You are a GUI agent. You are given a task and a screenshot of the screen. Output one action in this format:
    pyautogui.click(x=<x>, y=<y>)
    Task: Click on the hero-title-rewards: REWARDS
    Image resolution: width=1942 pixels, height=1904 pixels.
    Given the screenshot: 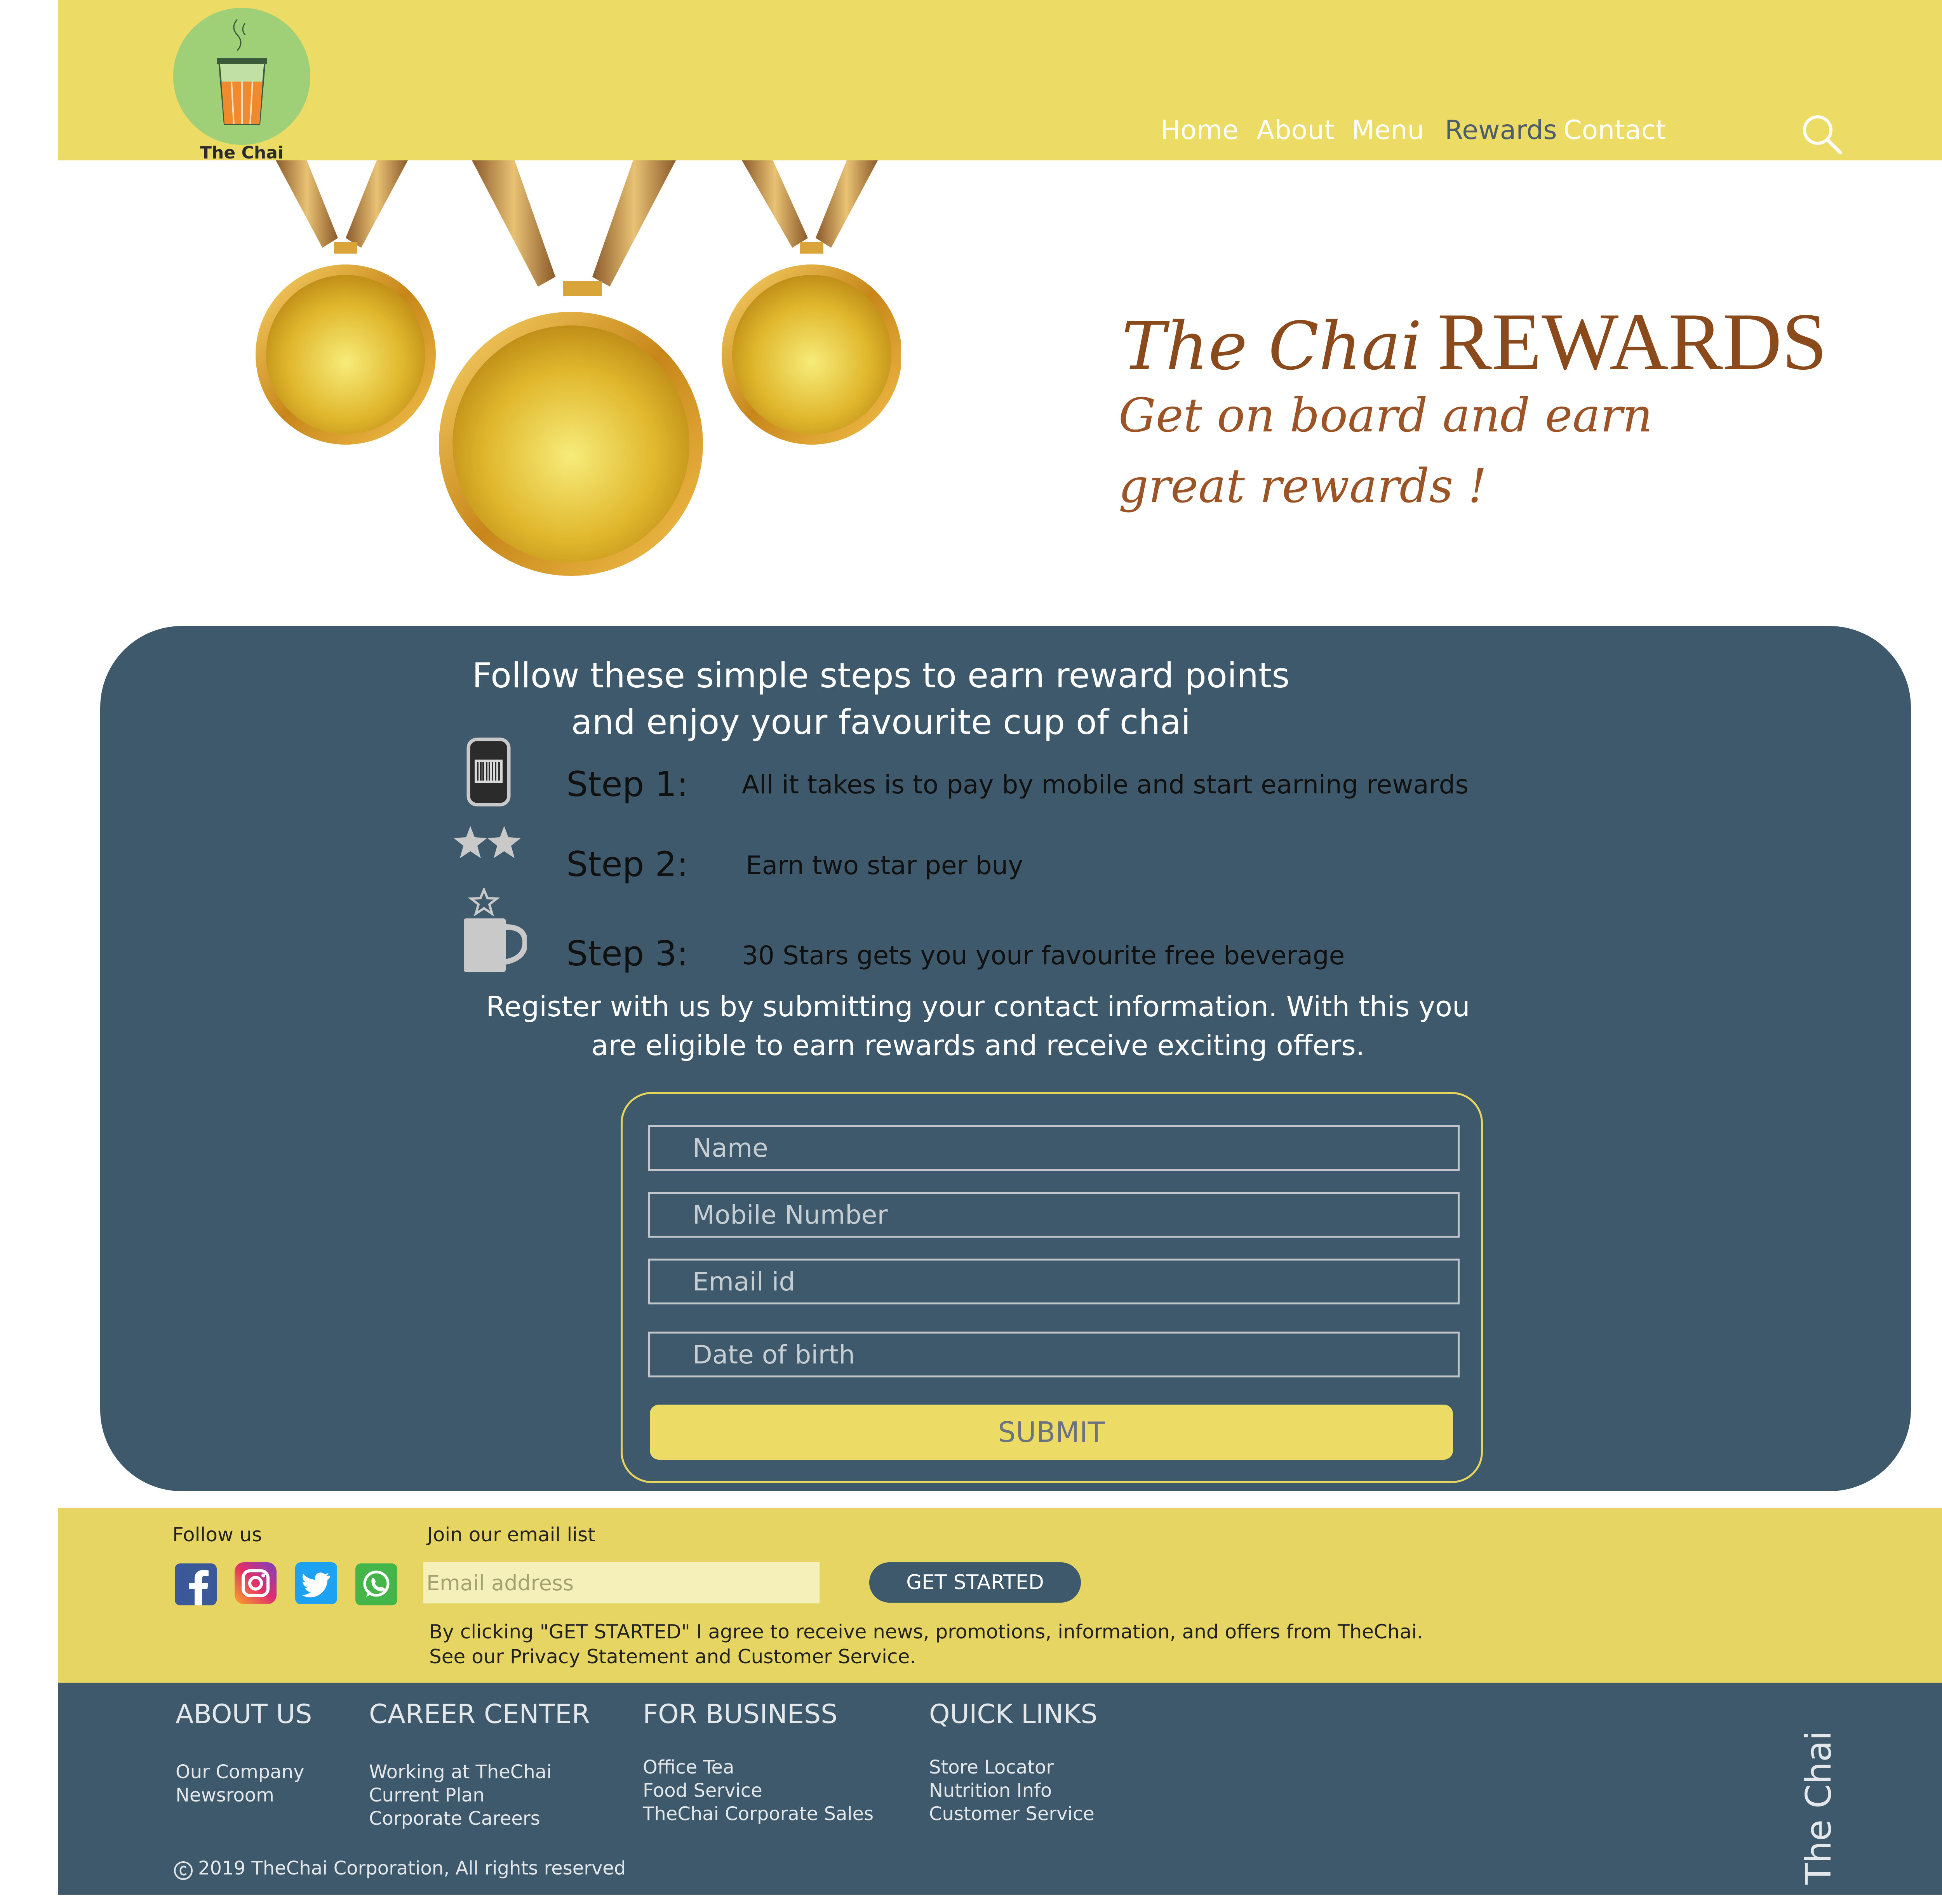 What is the action you would take?
    pyautogui.click(x=1632, y=342)
    